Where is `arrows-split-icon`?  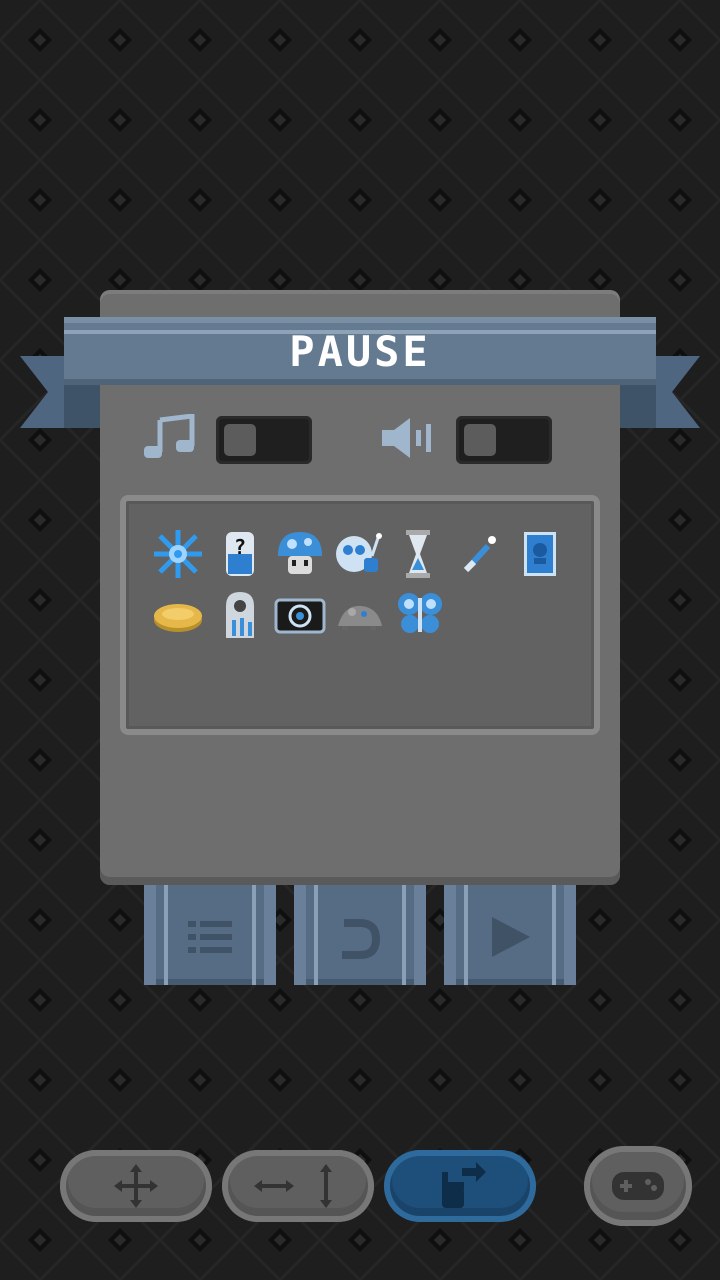
arrows-split-icon is located at coordinates (293, 1186).